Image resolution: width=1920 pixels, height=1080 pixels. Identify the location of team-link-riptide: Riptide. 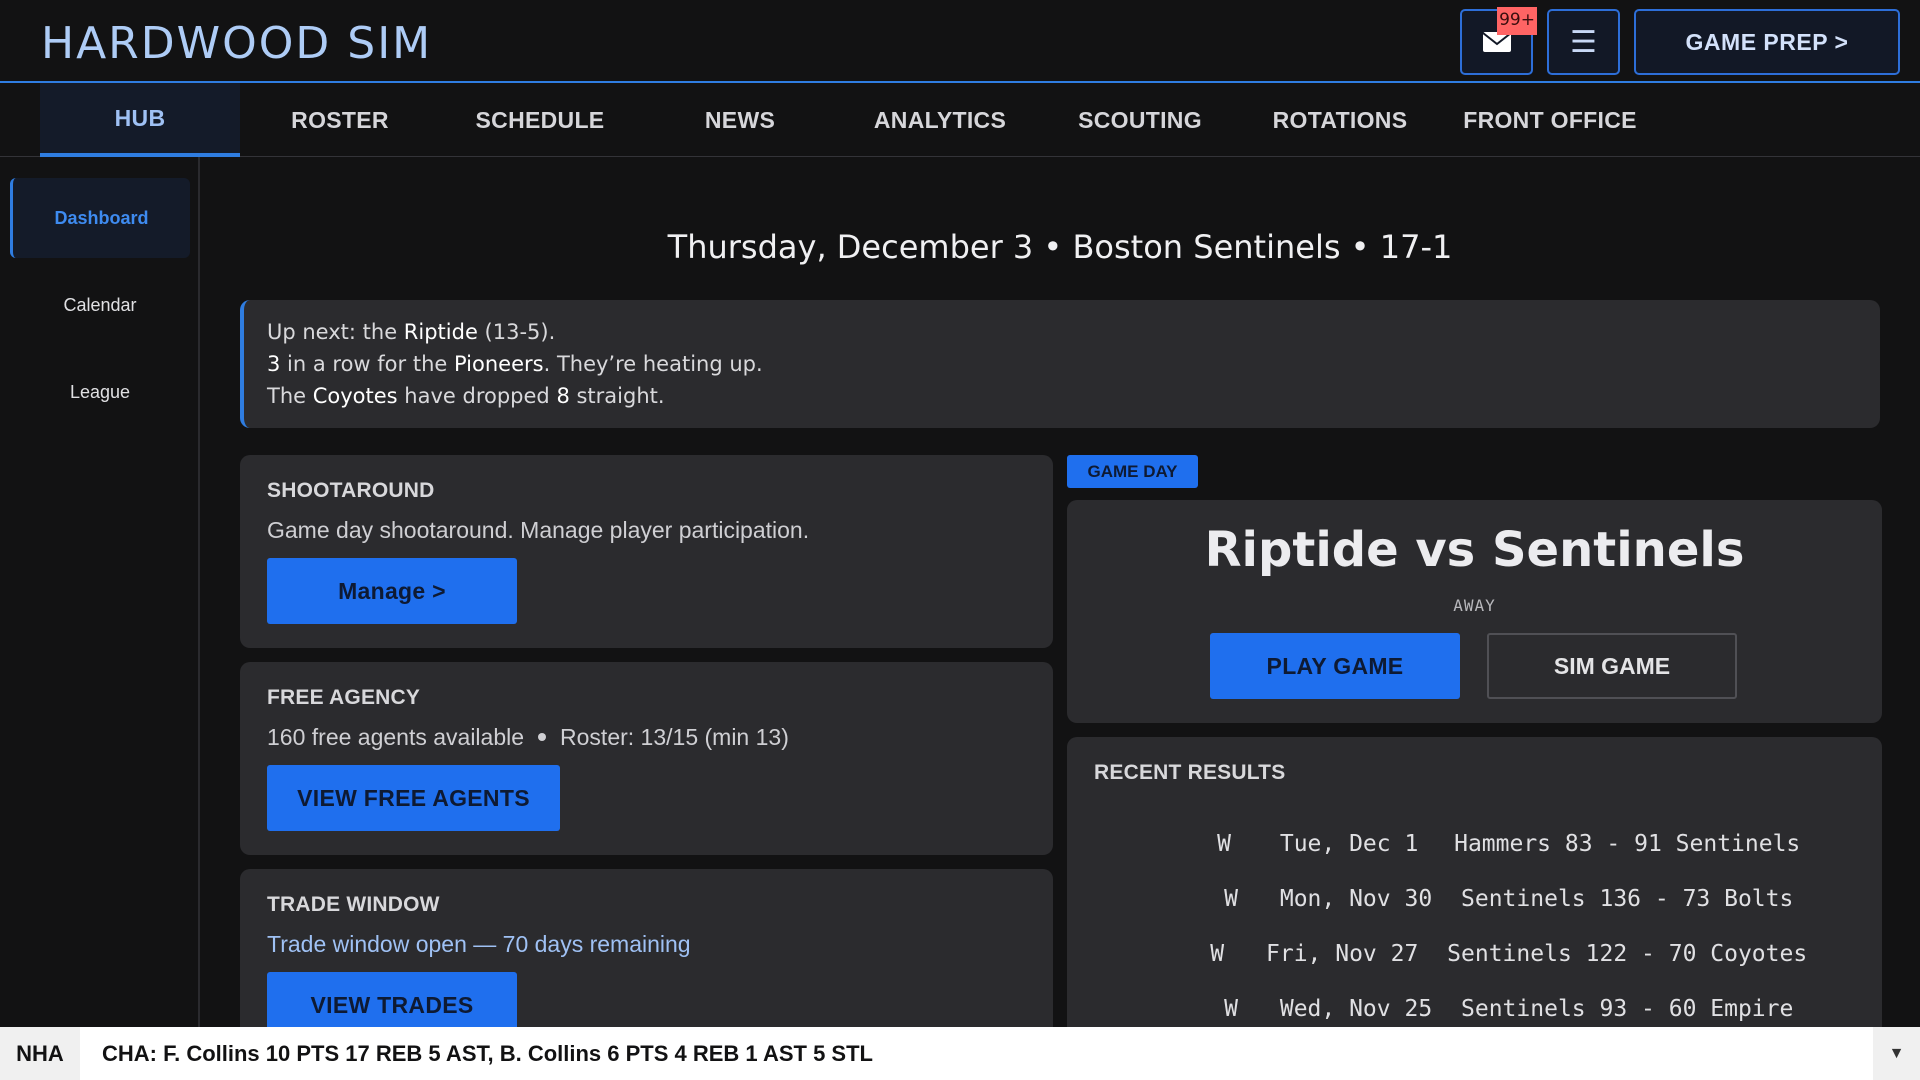
(440, 332).